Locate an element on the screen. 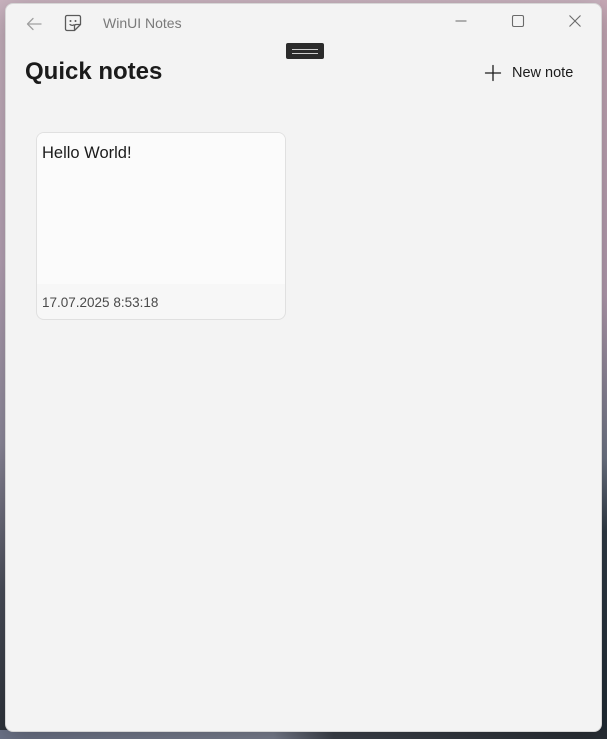 Image resolution: width=607 pixels, height=739 pixels. note-content: Hello World! is located at coordinates (161, 208).